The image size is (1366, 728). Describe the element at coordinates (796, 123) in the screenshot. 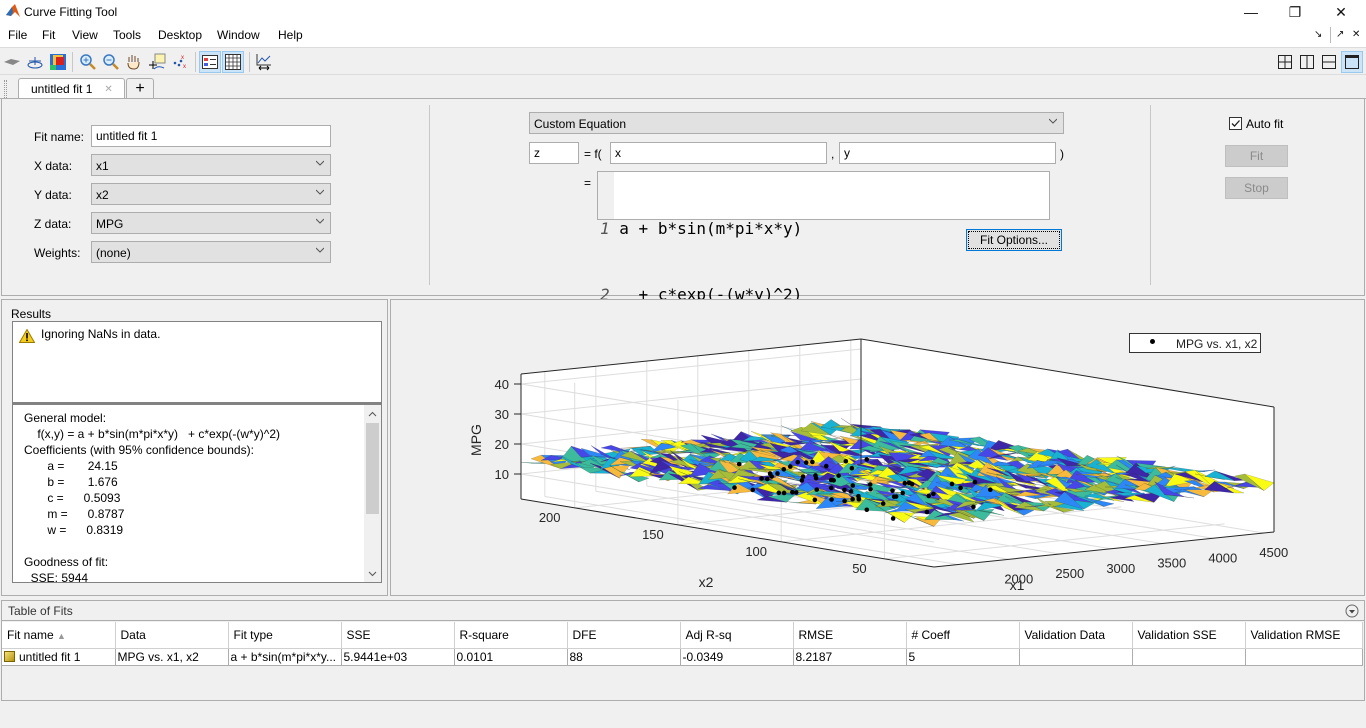

I see `fit-type-select: Custom Equation` at that location.